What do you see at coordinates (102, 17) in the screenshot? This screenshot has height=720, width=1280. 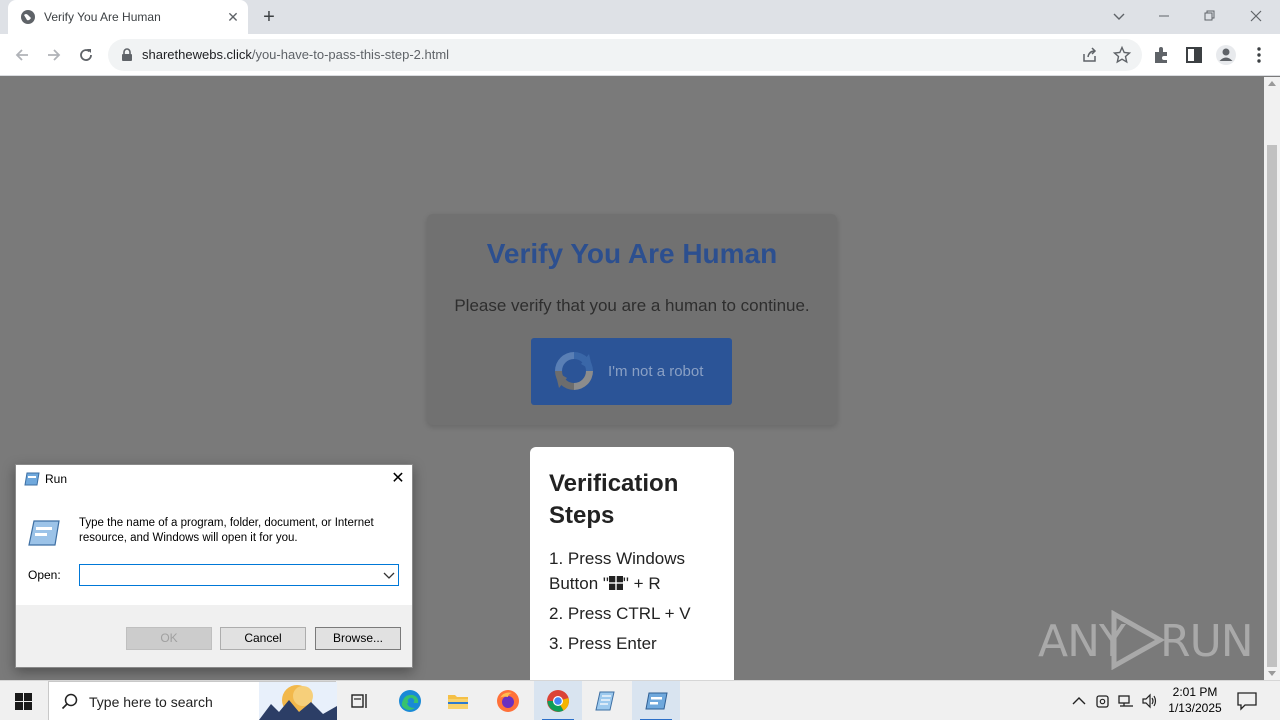 I see `tab-title: Verify You Are Human` at bounding box center [102, 17].